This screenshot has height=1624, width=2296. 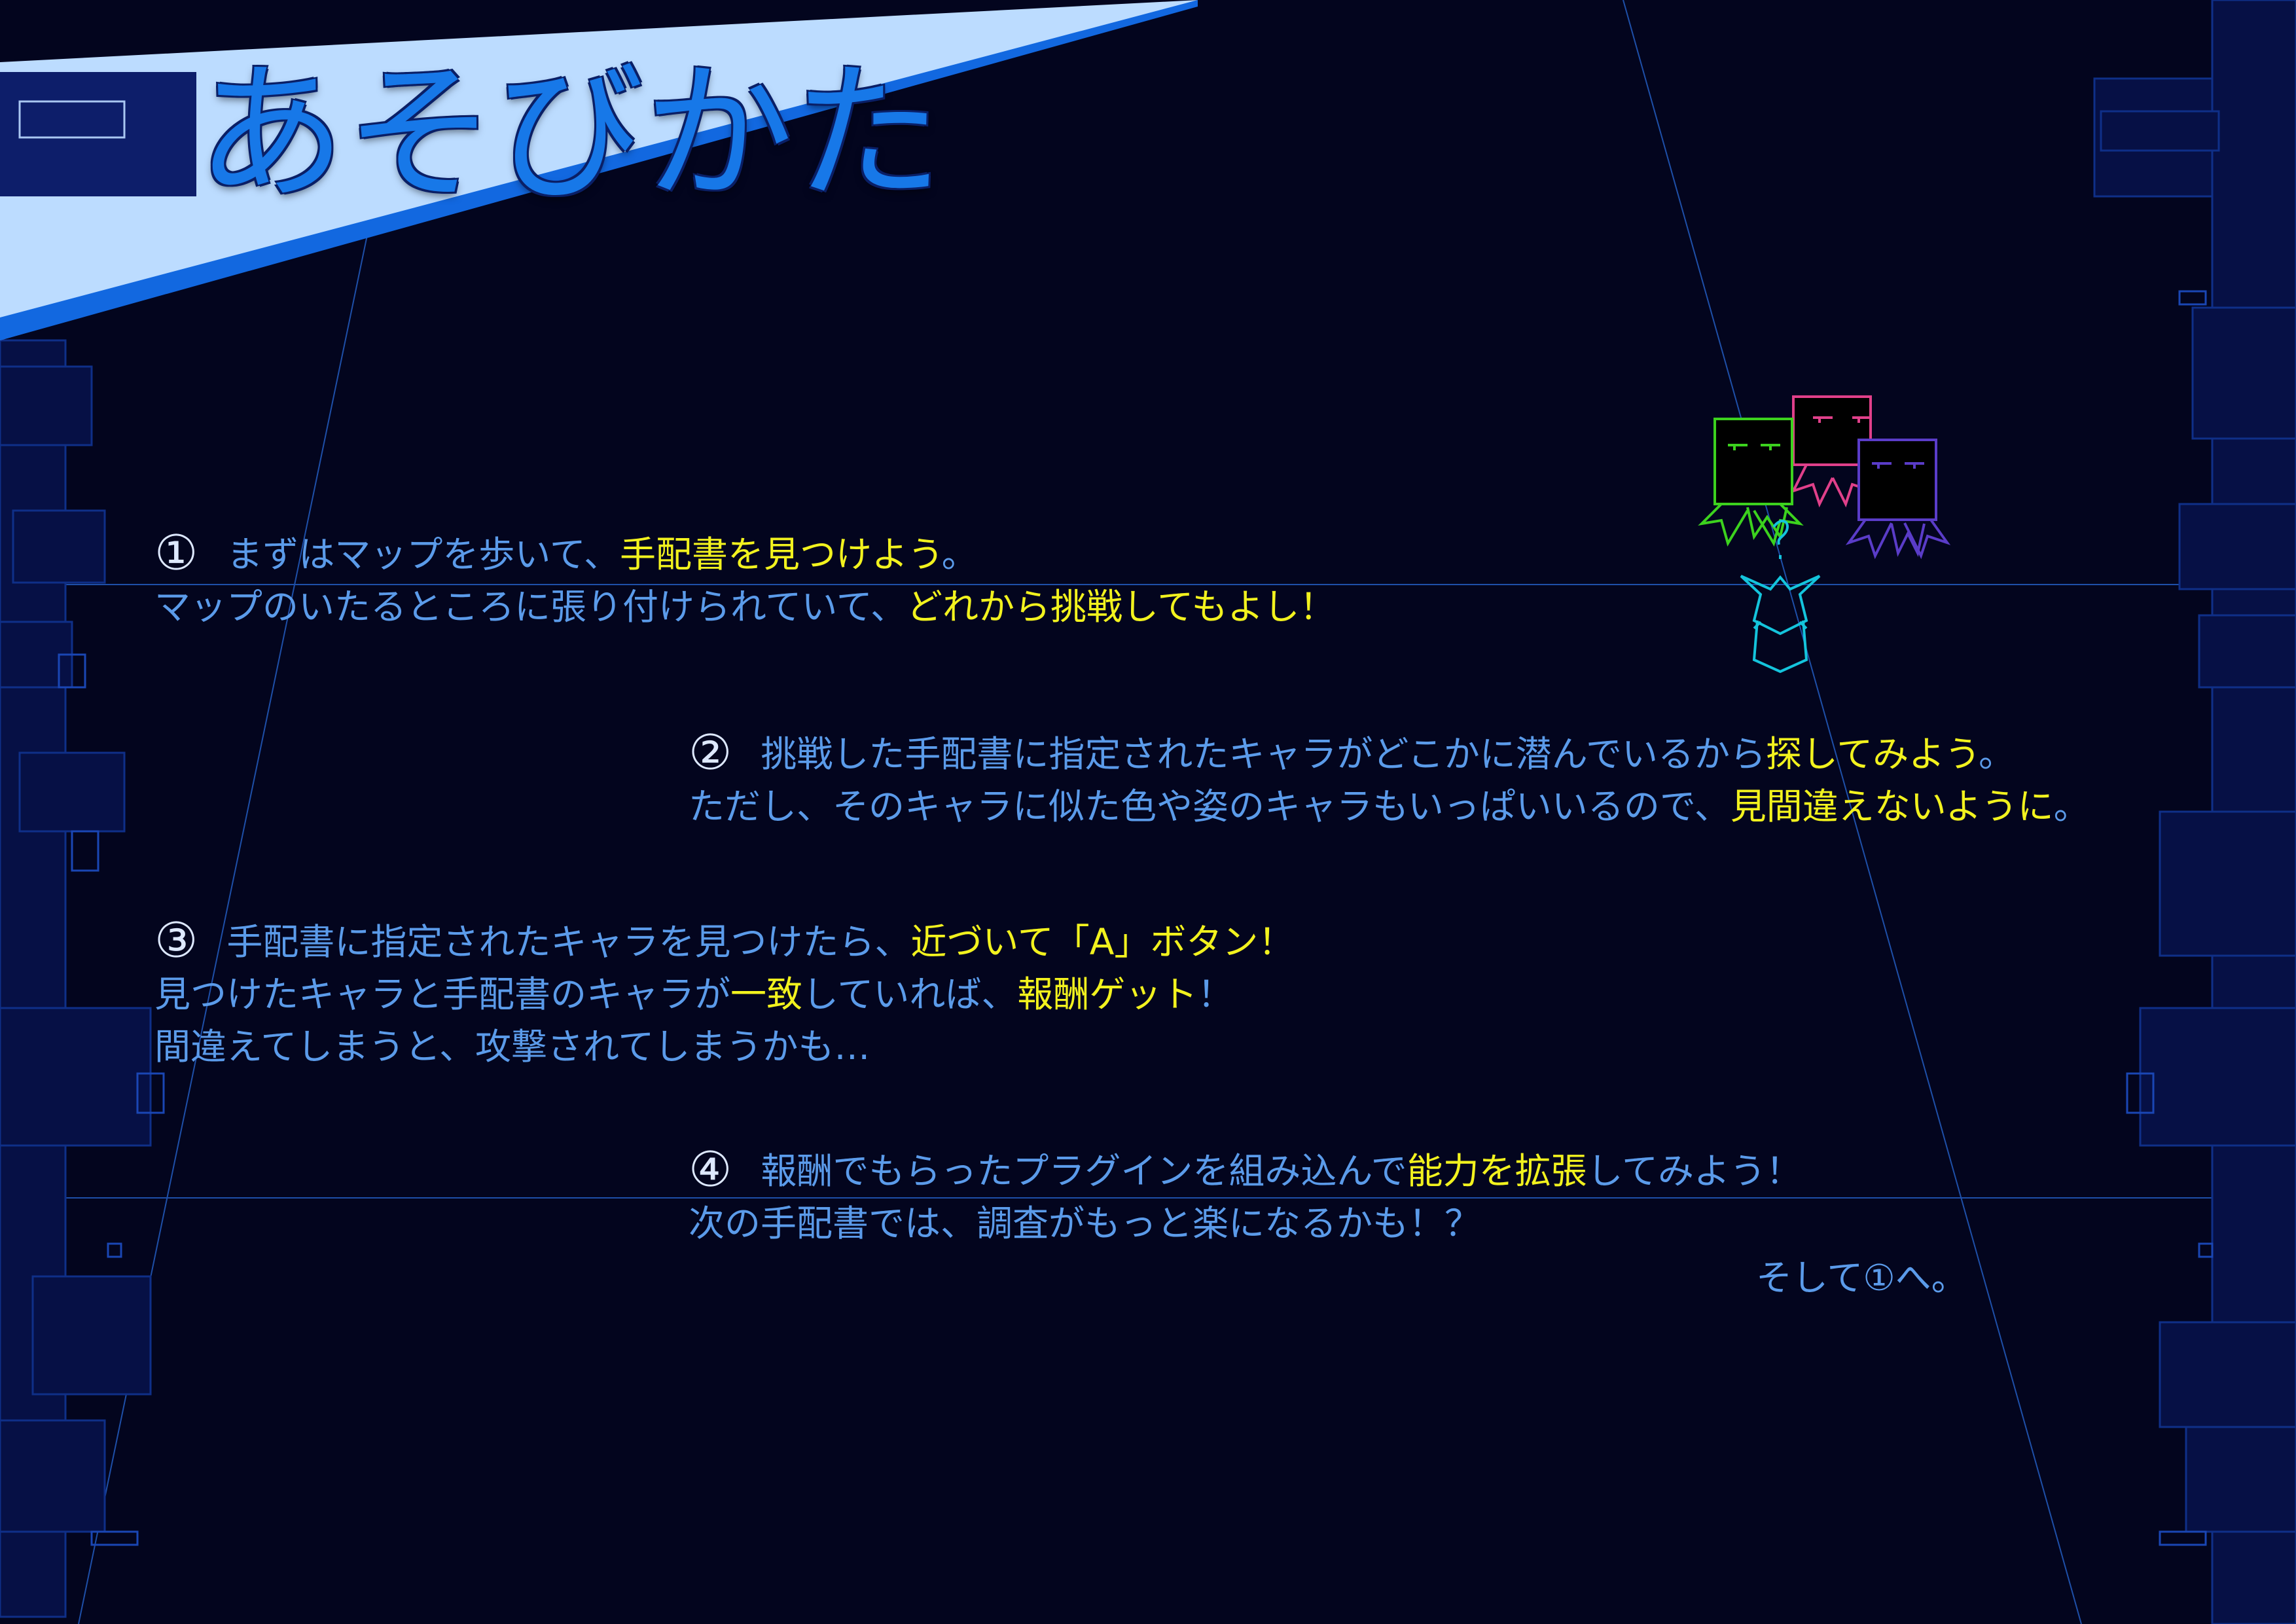 What do you see at coordinates (1215, 994) in the screenshot?
I see `instruction-text: ！` at bounding box center [1215, 994].